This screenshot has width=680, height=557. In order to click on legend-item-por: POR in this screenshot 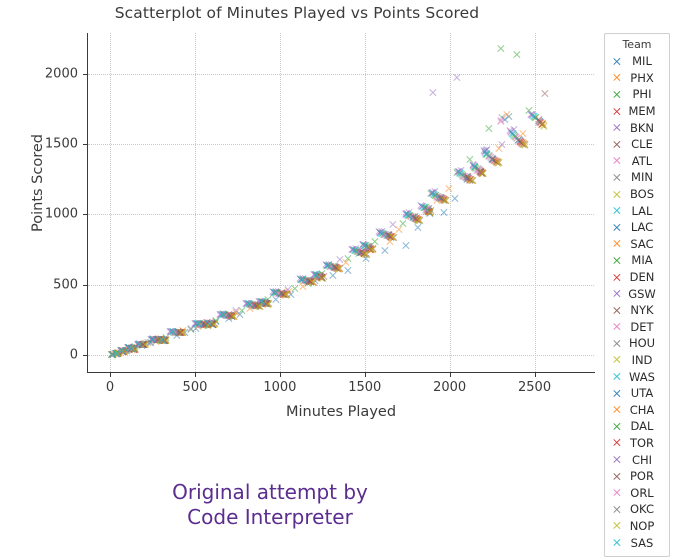, I will do `click(637, 476)`.